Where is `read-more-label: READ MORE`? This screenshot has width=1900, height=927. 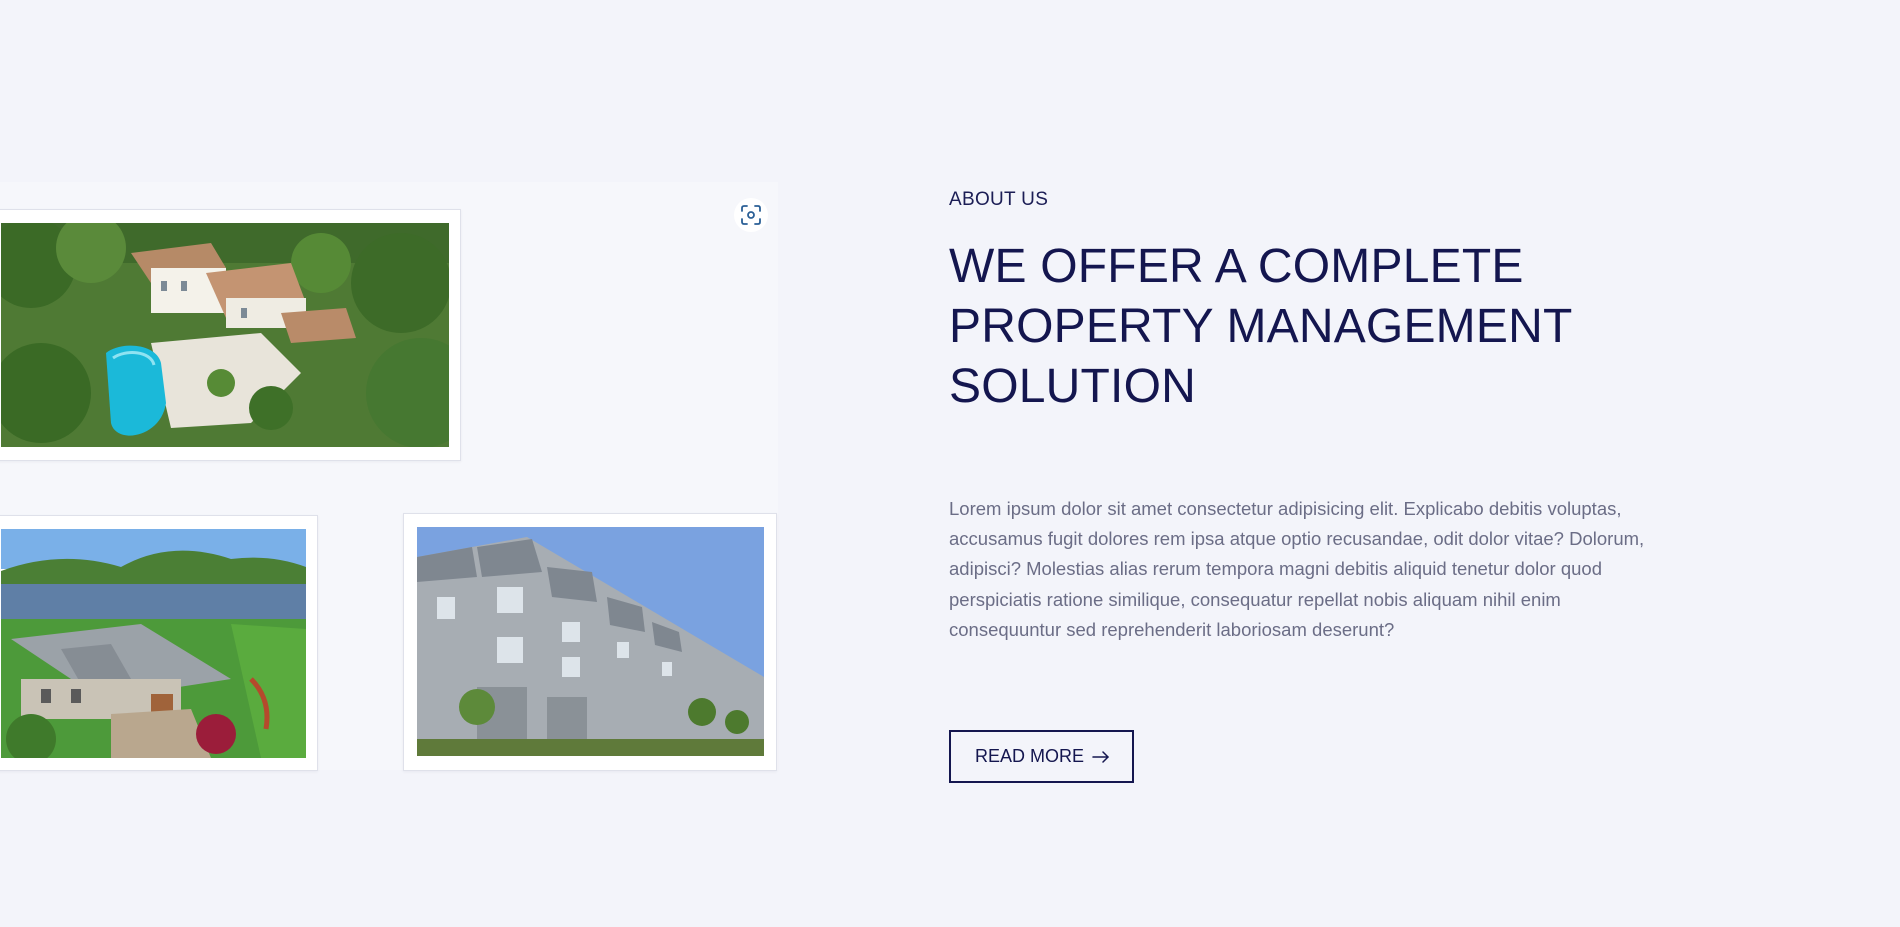 read-more-label: READ MORE is located at coordinates (1030, 756).